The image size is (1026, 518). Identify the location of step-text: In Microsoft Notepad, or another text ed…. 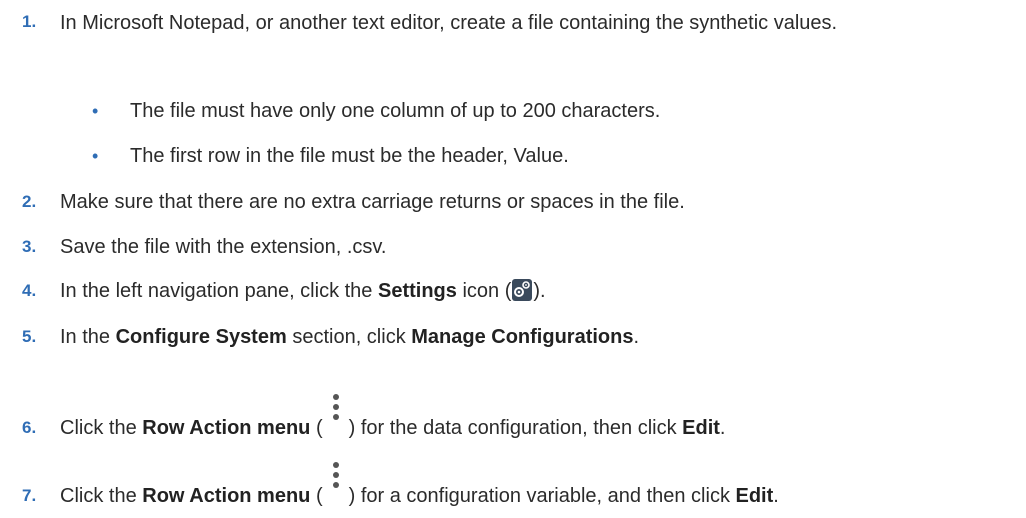
(449, 23).